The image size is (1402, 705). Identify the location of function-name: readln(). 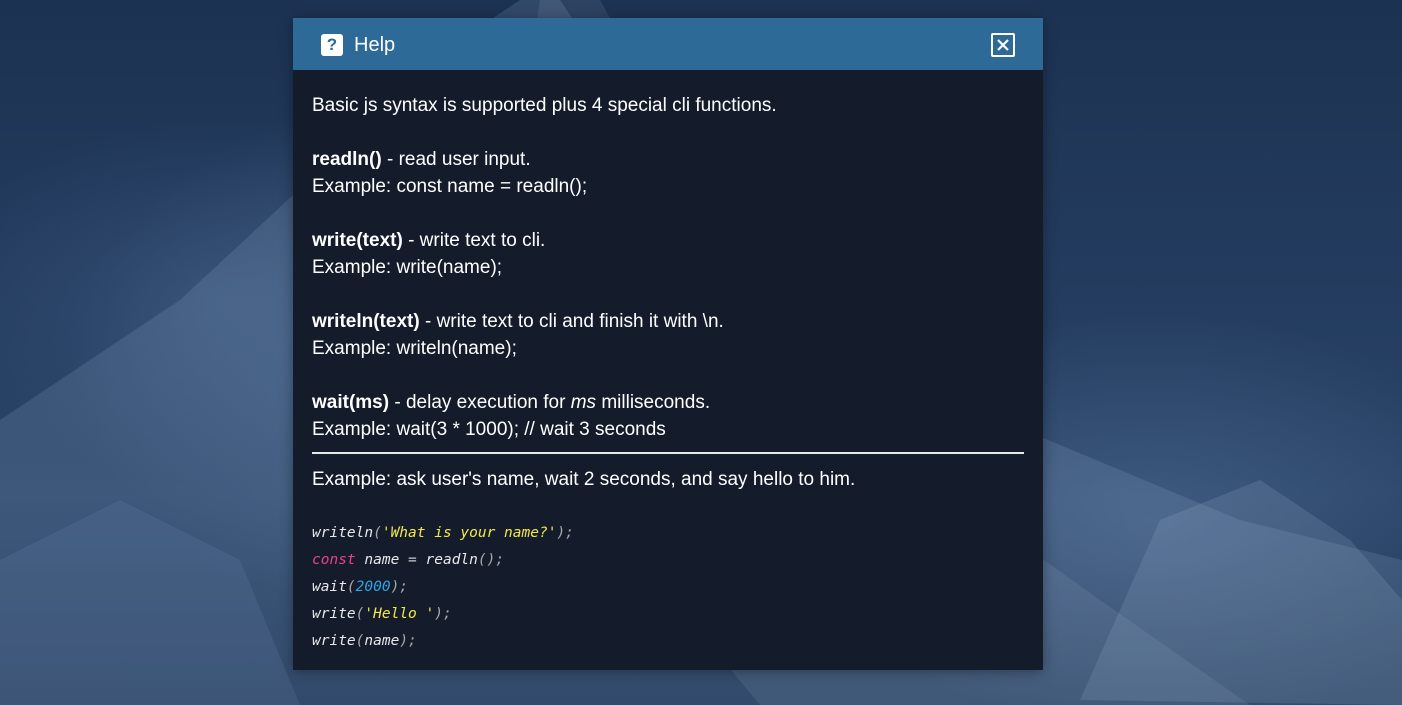
(347, 159).